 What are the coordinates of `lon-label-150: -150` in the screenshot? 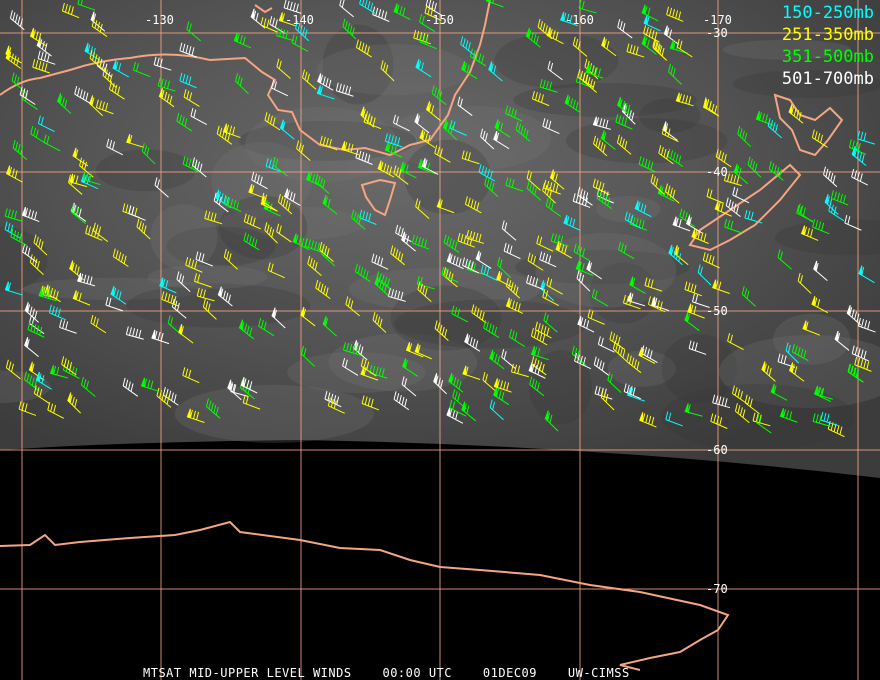 It's located at (439, 20).